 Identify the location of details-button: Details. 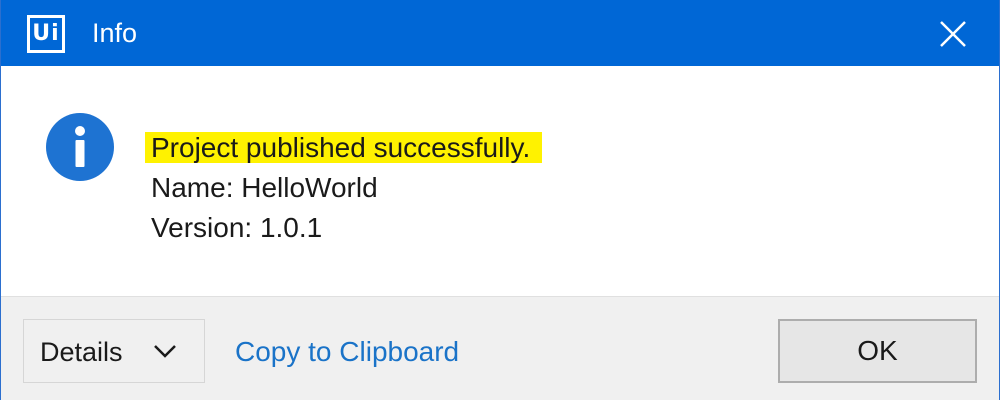
(114, 351).